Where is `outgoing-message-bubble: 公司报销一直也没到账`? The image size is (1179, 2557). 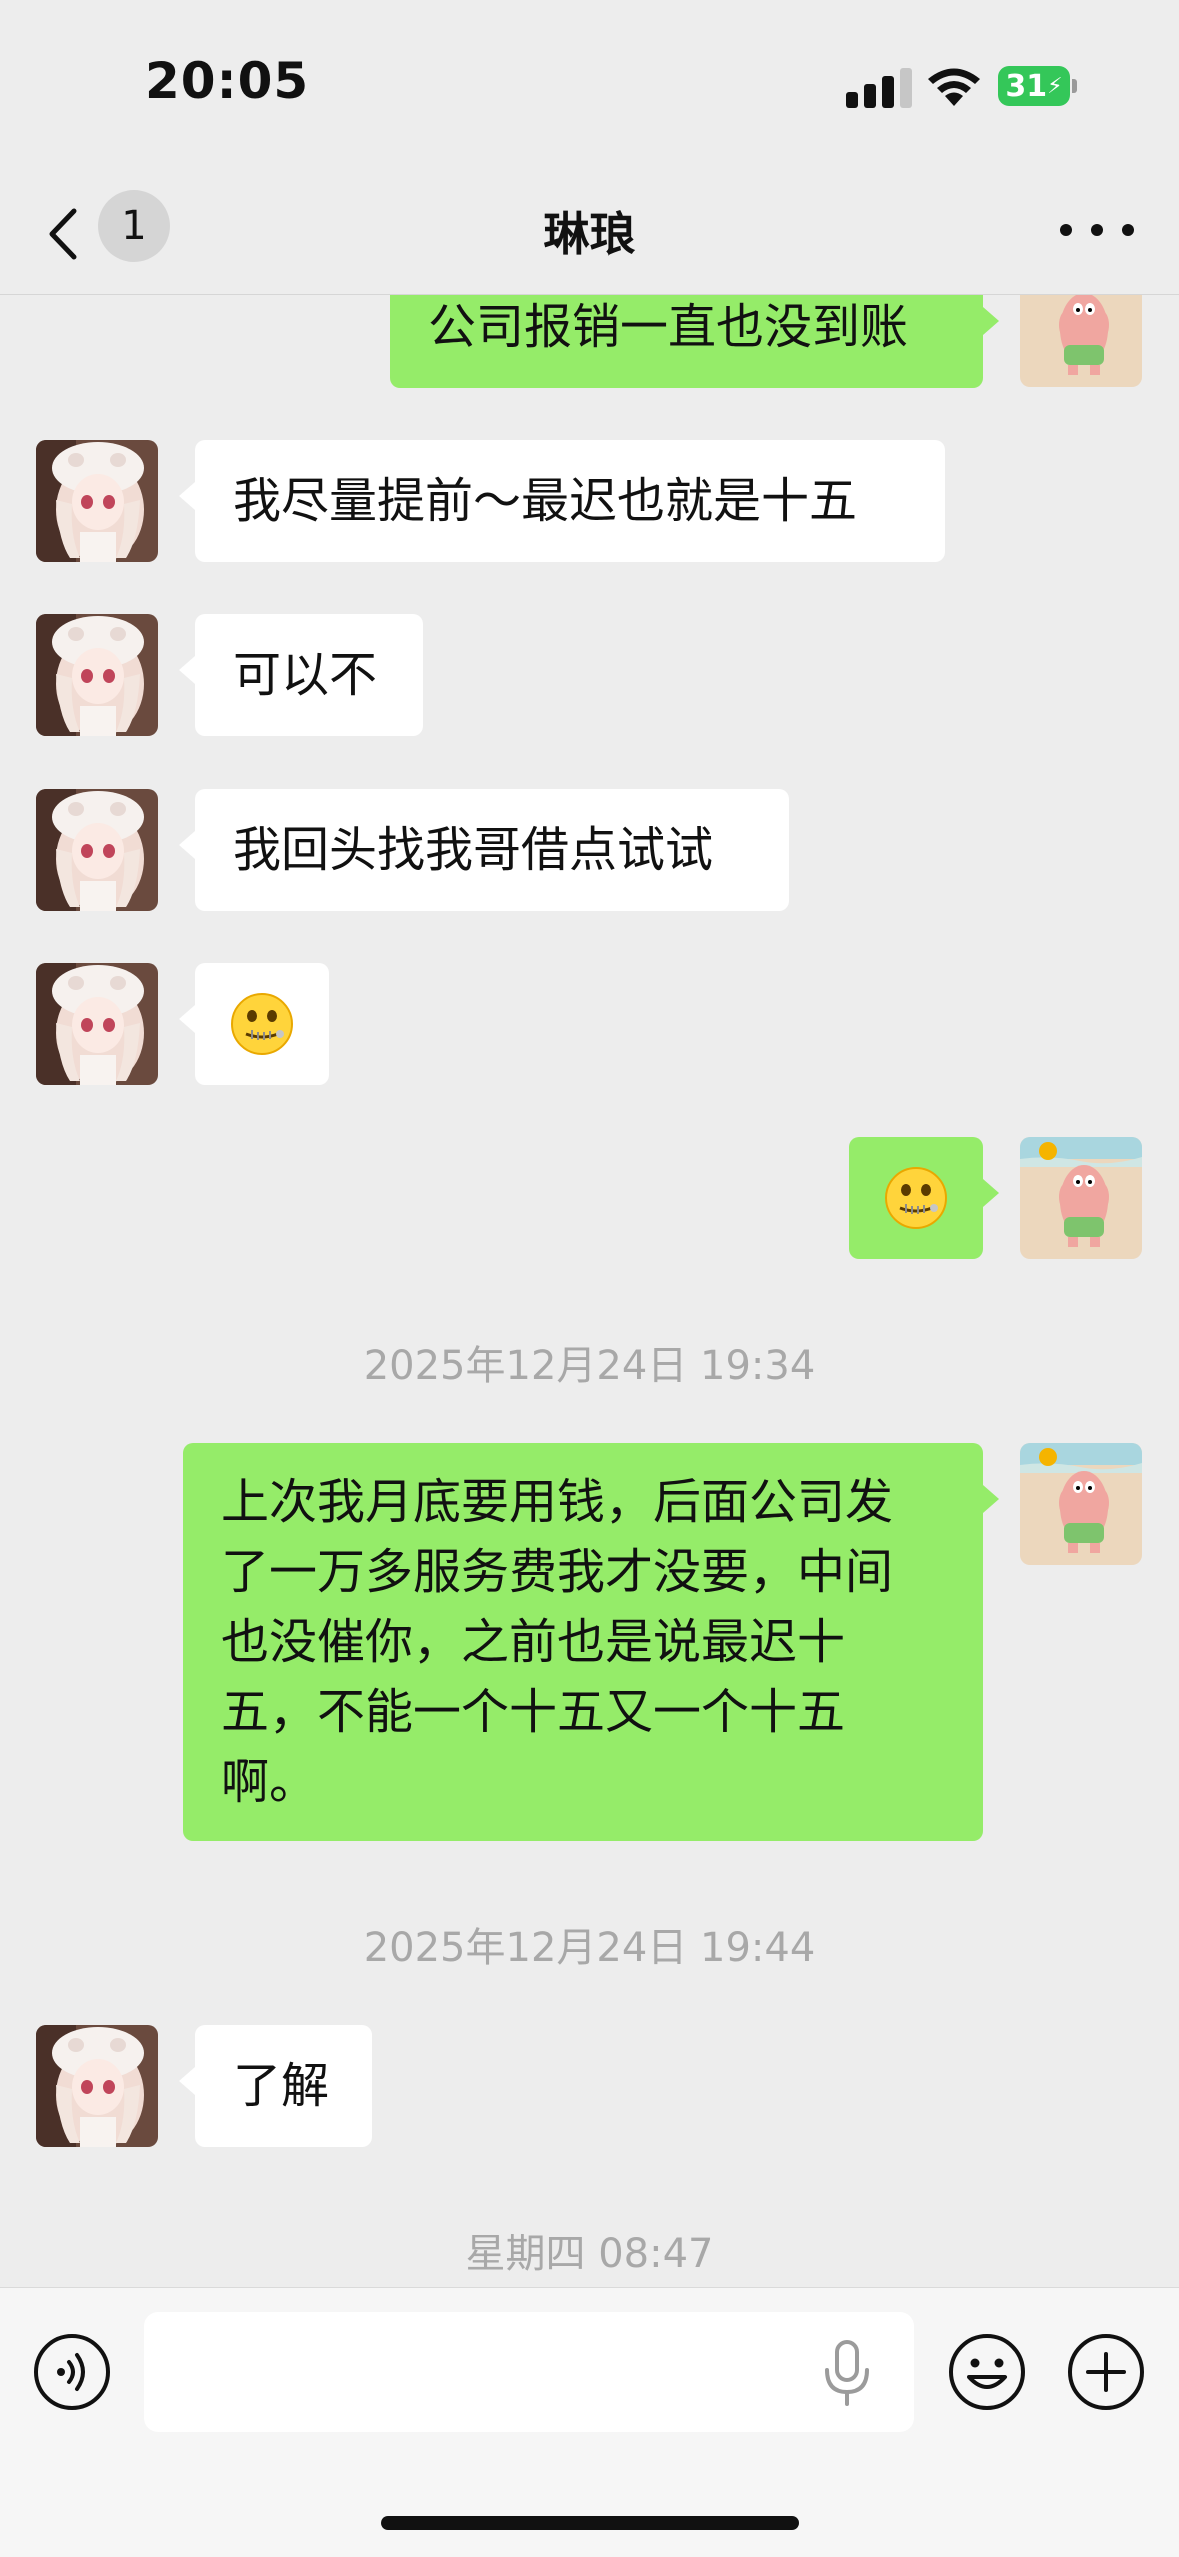 outgoing-message-bubble: 公司报销一直也没到账 is located at coordinates (694, 341).